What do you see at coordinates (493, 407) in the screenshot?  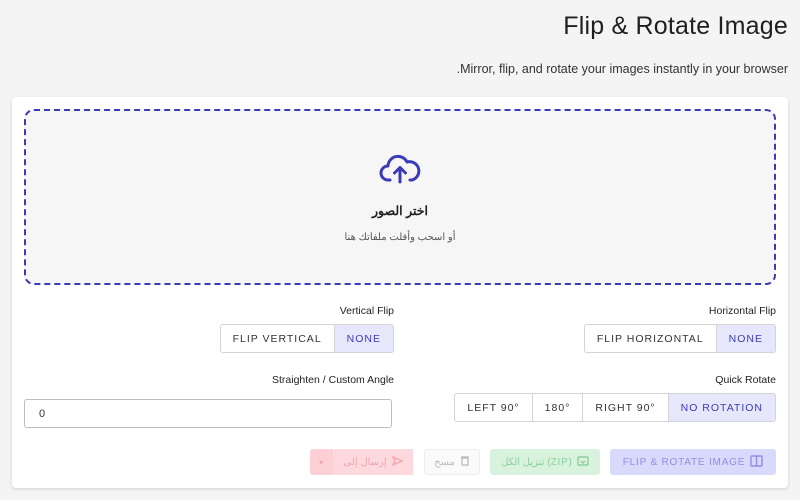 I see `rotate-left-90-option: LEFT 90°` at bounding box center [493, 407].